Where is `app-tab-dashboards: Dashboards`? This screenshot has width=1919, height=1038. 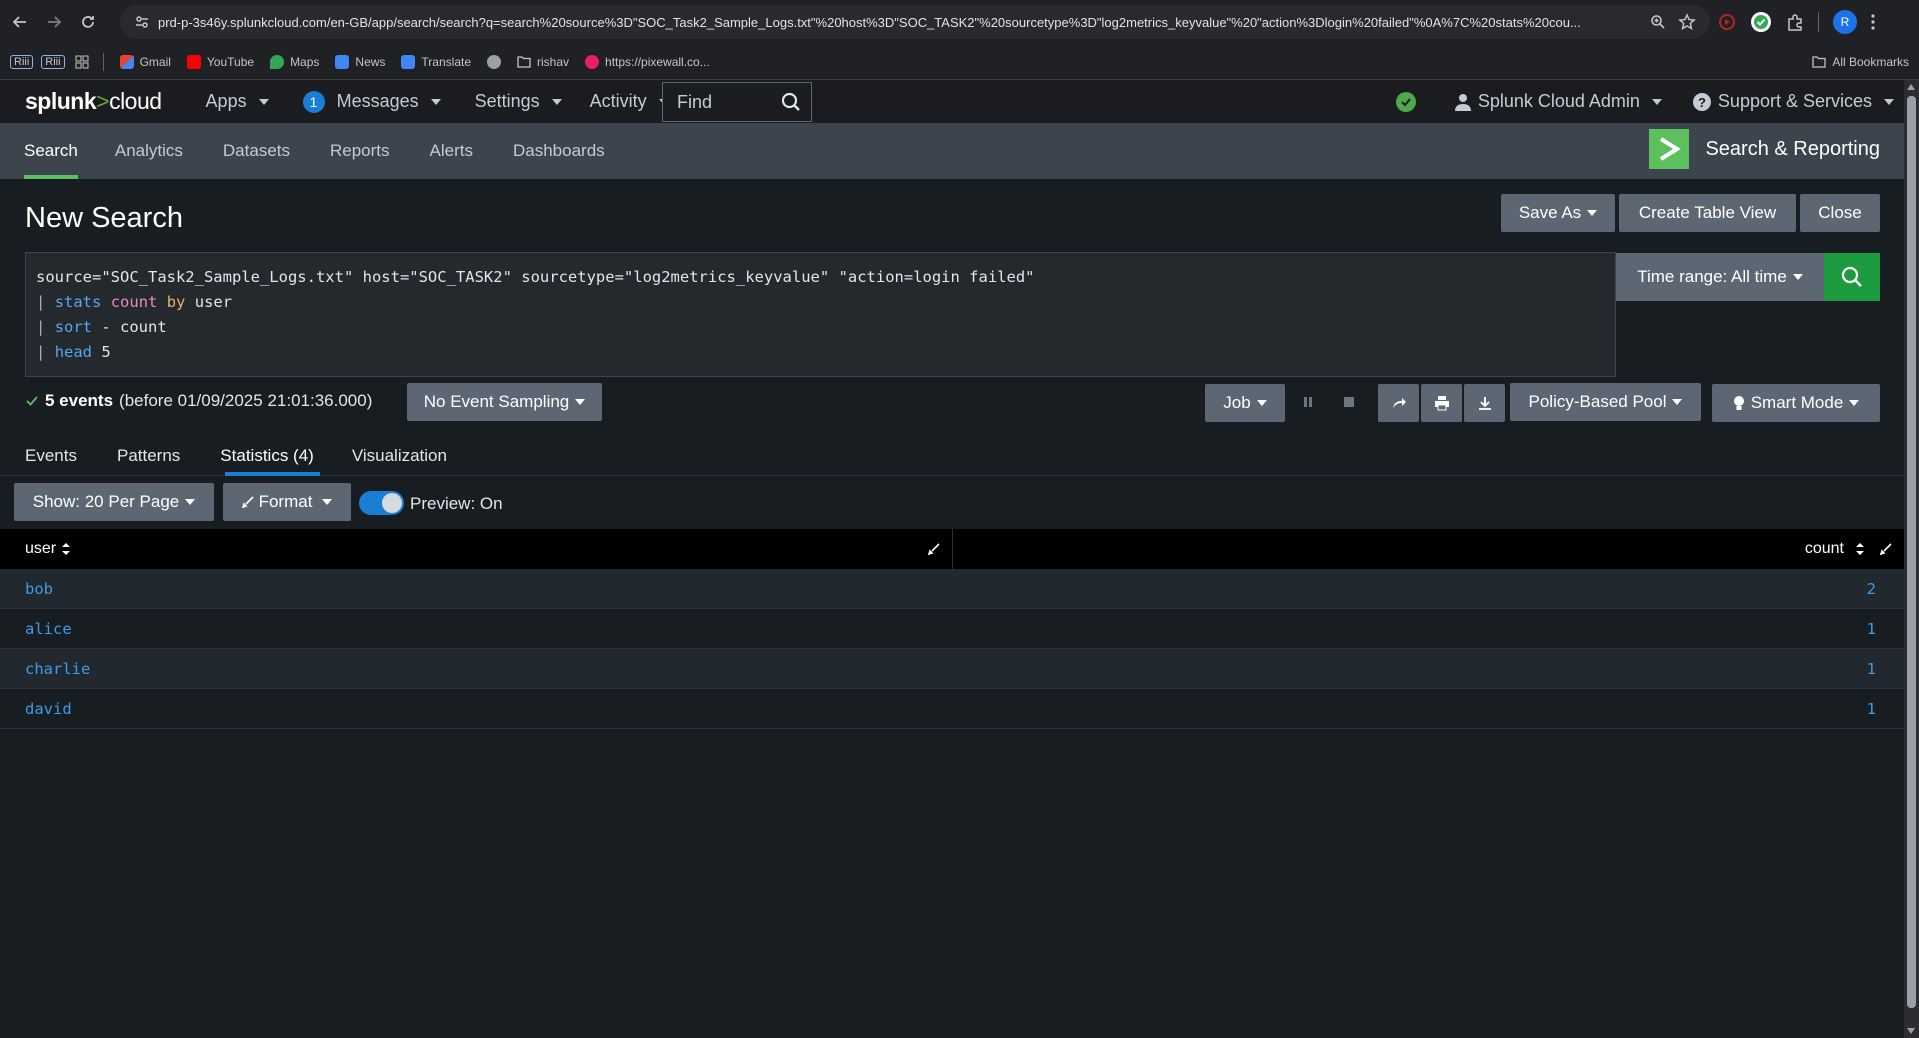 app-tab-dashboards: Dashboards is located at coordinates (559, 151).